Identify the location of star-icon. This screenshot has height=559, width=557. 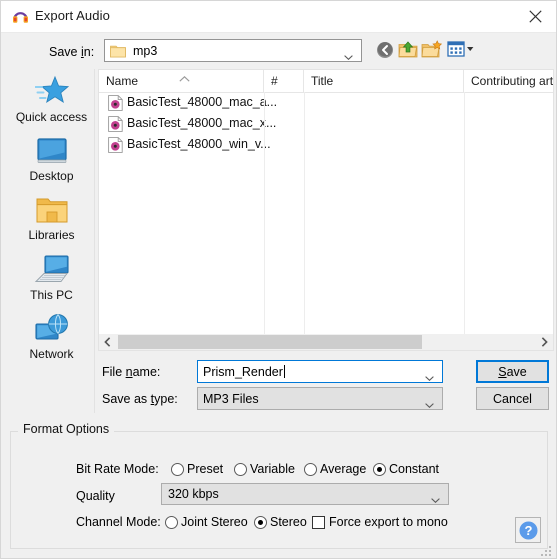
(51, 90).